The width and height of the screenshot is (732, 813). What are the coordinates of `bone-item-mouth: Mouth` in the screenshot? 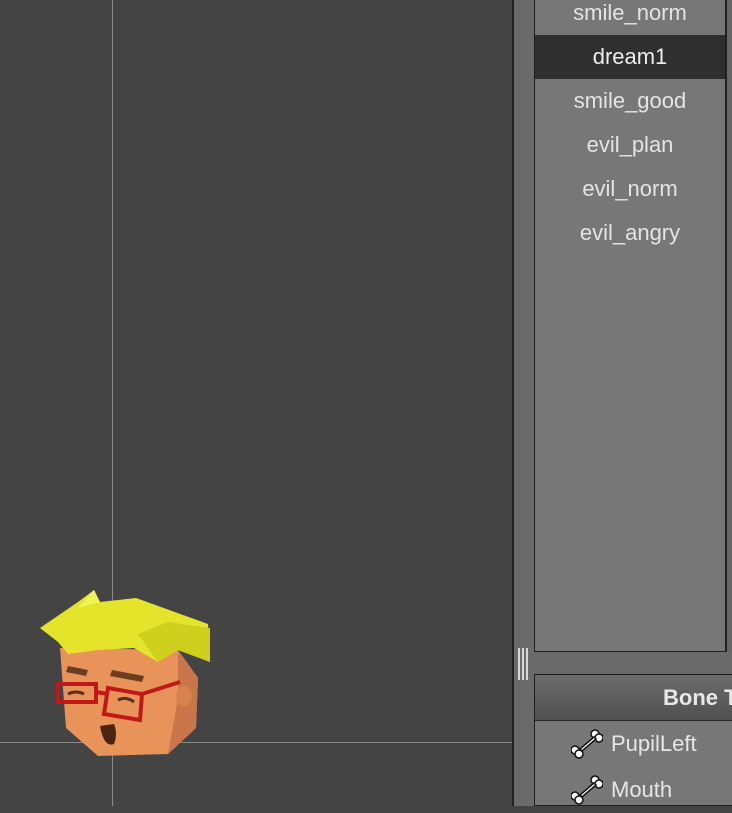 It's located at (633, 790).